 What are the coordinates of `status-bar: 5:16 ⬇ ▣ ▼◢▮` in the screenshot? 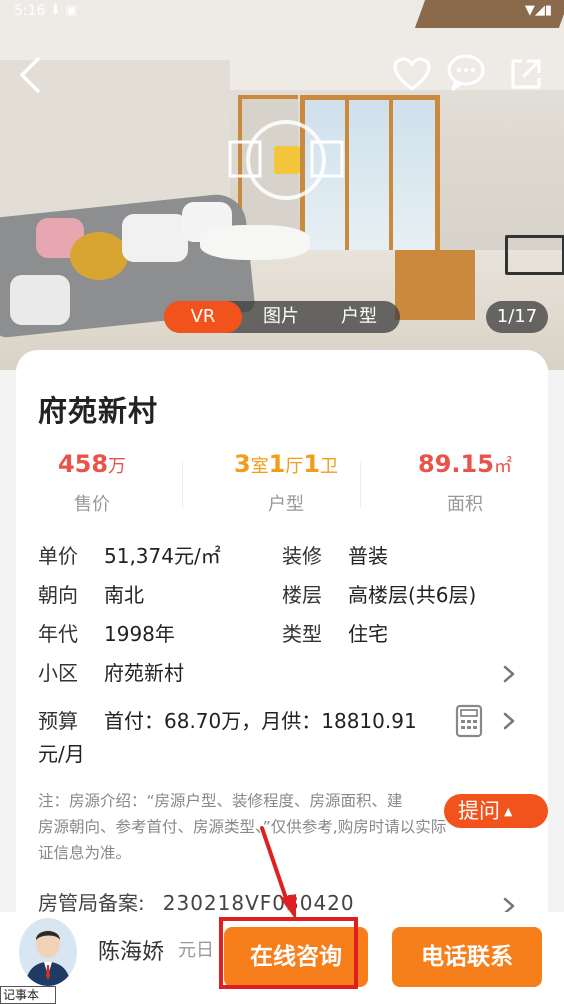 It's located at (282, 12).